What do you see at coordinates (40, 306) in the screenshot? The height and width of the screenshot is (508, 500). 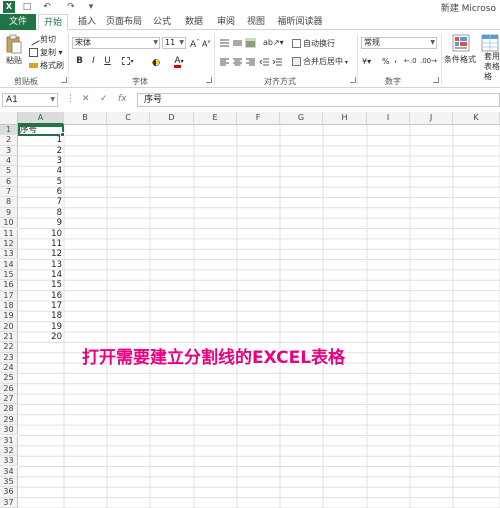 I see `cell-a18: 17` at bounding box center [40, 306].